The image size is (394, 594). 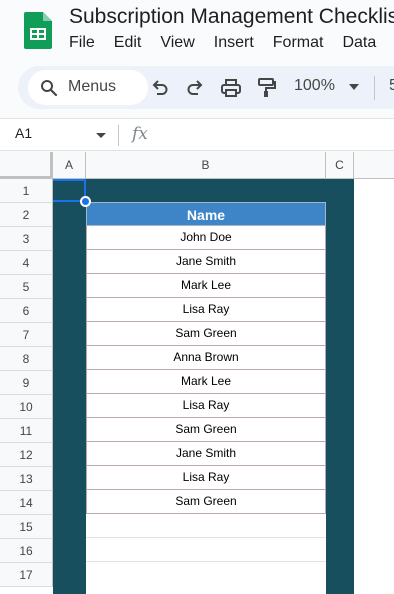 What do you see at coordinates (26, 335) in the screenshot?
I see `row-header: 7` at bounding box center [26, 335].